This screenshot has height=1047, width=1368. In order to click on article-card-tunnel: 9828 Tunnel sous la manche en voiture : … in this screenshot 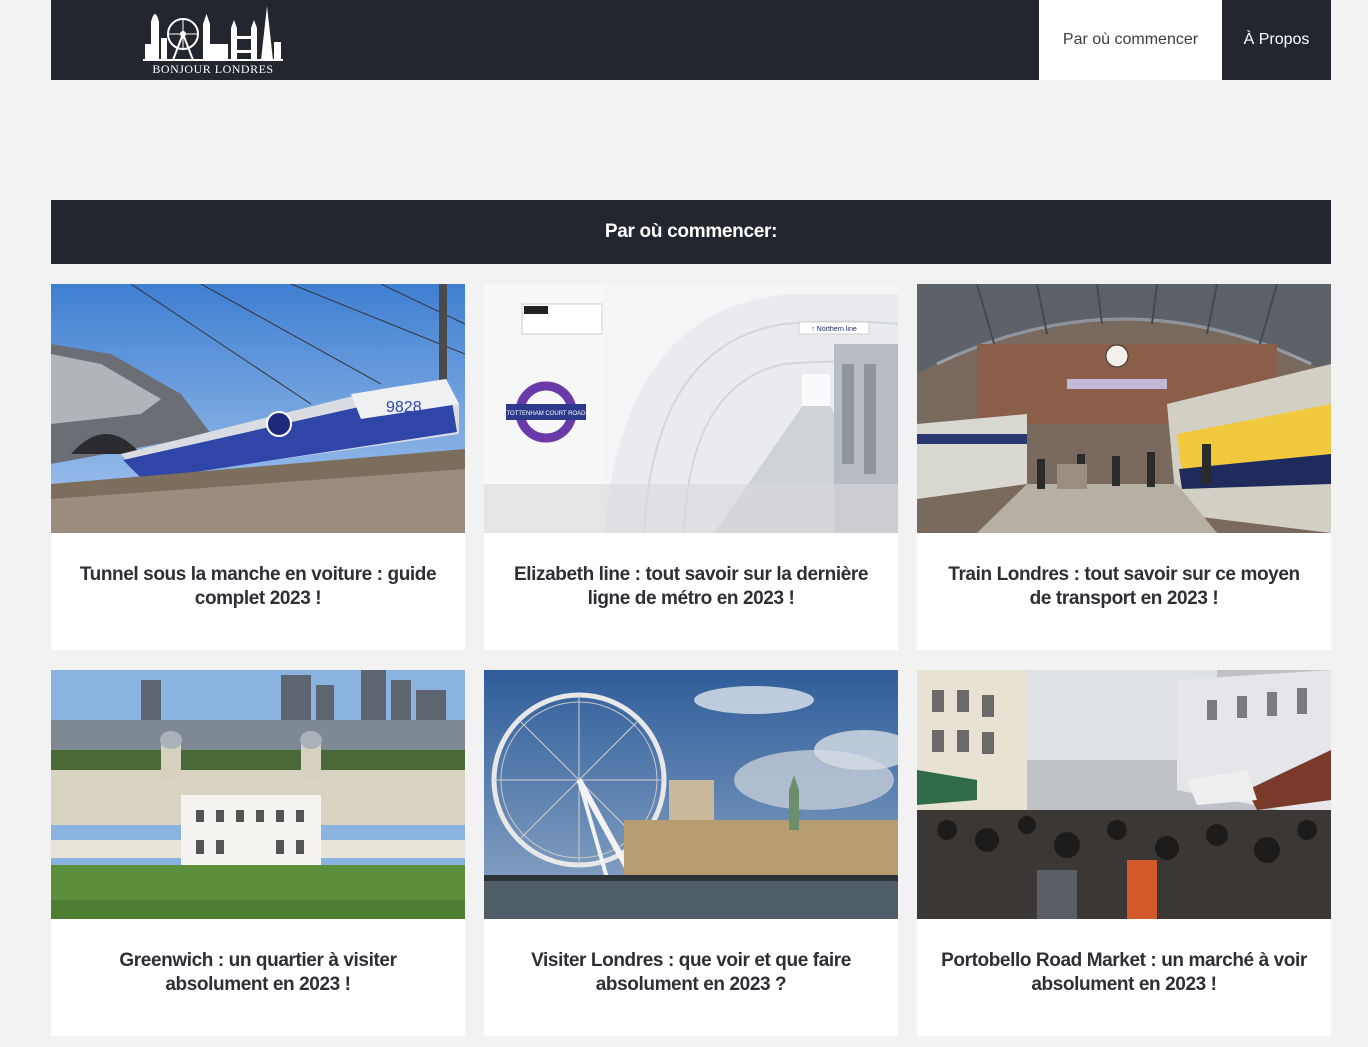, I will do `click(258, 467)`.